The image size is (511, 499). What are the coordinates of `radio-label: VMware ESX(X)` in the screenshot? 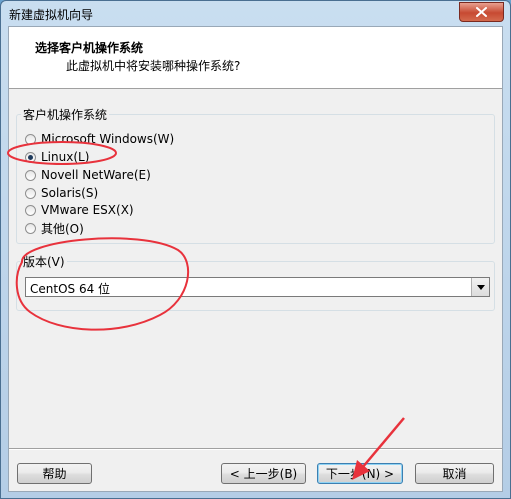 It's located at (87, 210).